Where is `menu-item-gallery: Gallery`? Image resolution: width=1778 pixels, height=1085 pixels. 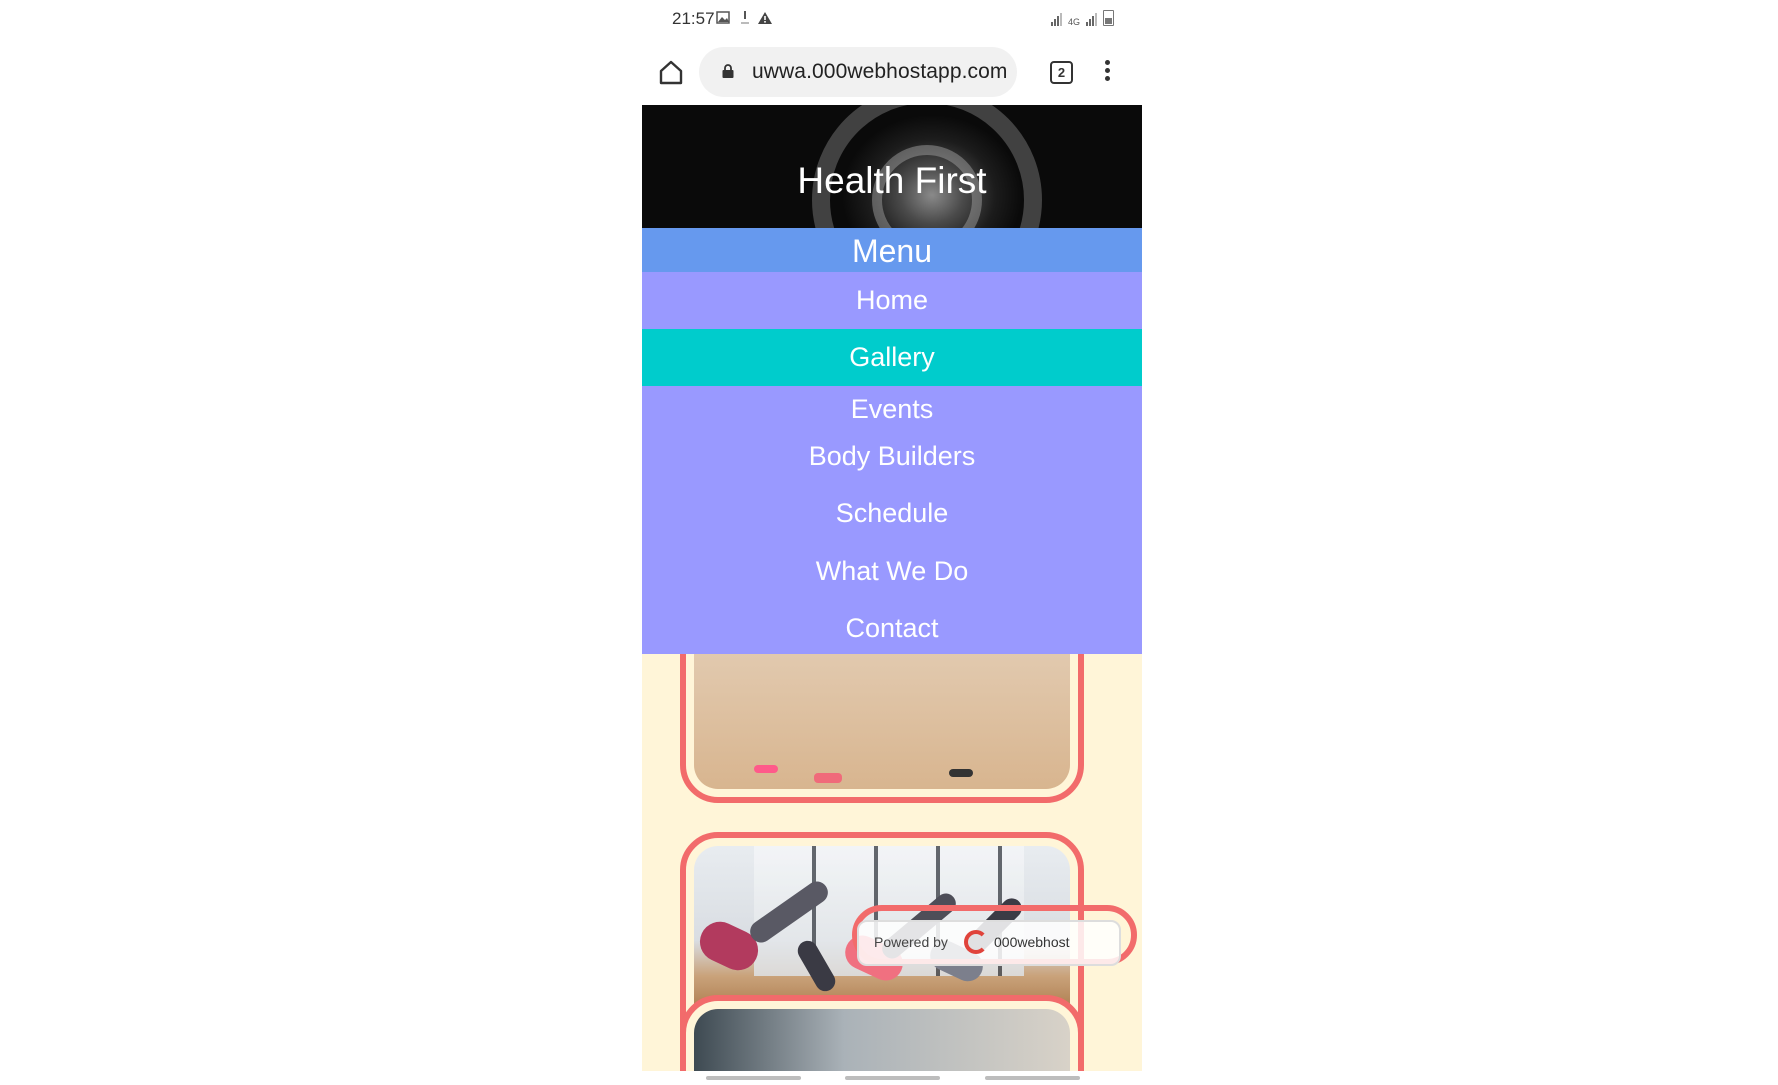
menu-item-gallery: Gallery is located at coordinates (892, 357).